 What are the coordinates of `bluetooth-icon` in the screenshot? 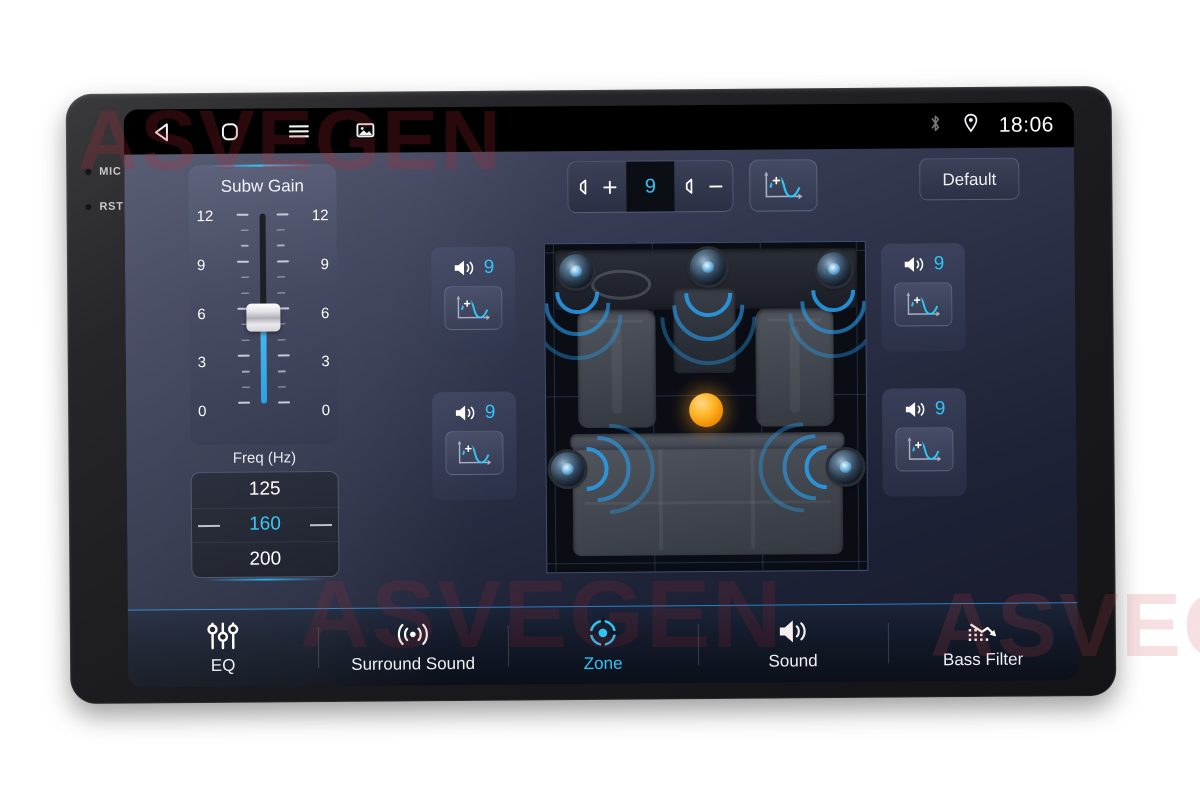 It's located at (935, 125).